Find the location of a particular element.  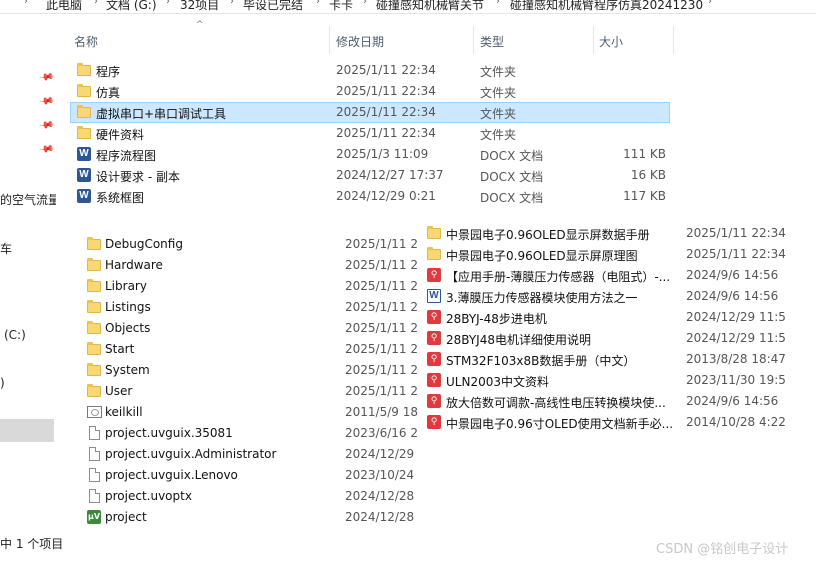

file-size: 117 KB is located at coordinates (644, 196).